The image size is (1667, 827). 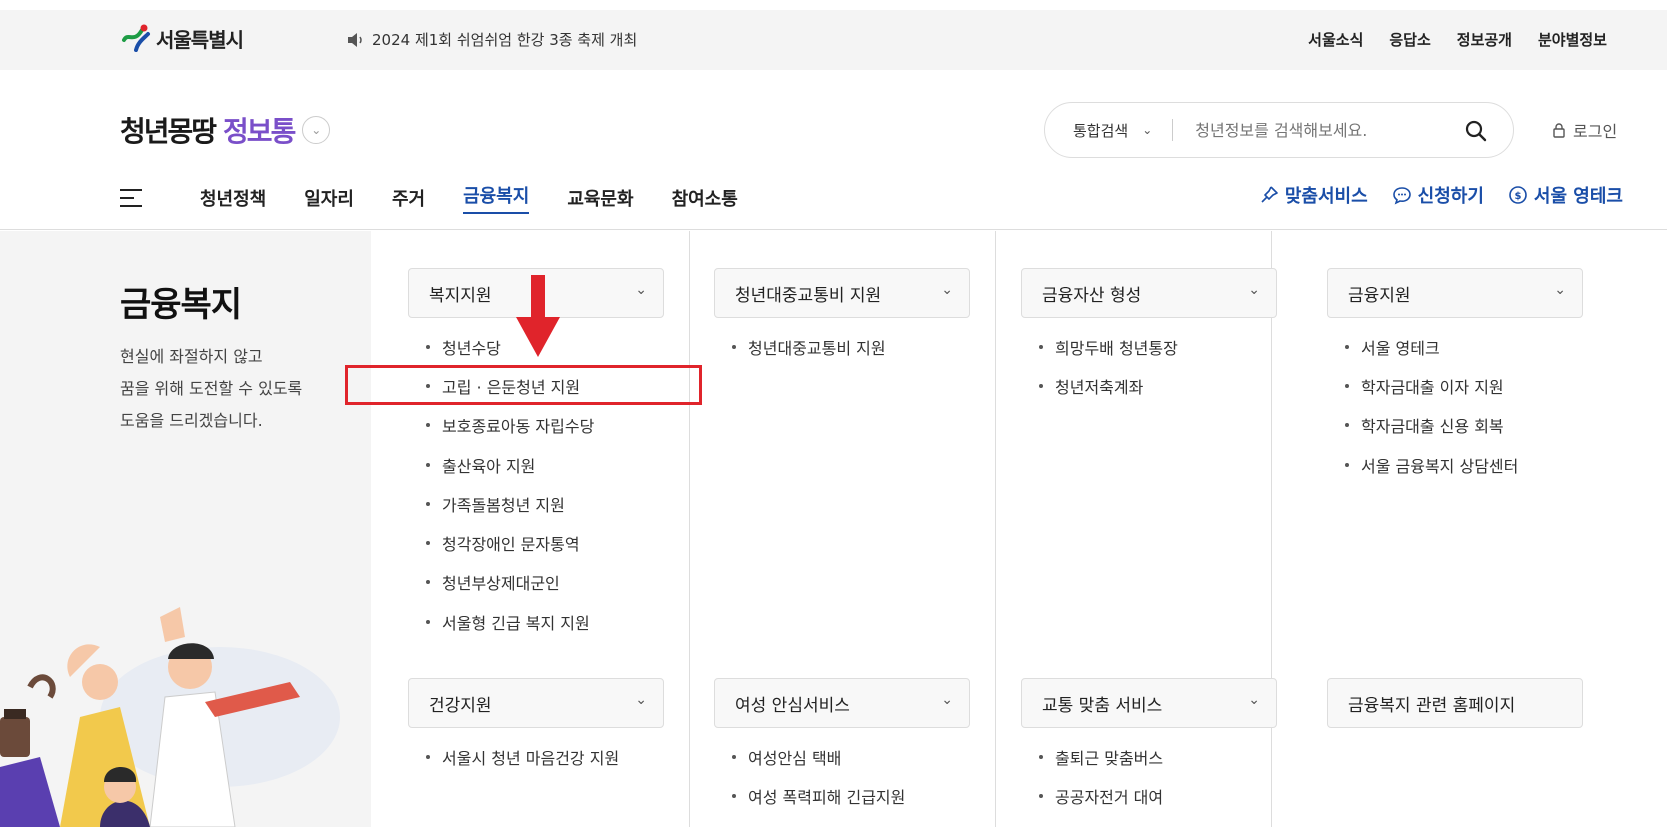 What do you see at coordinates (1269, 194) in the screenshot?
I see `pin-icon` at bounding box center [1269, 194].